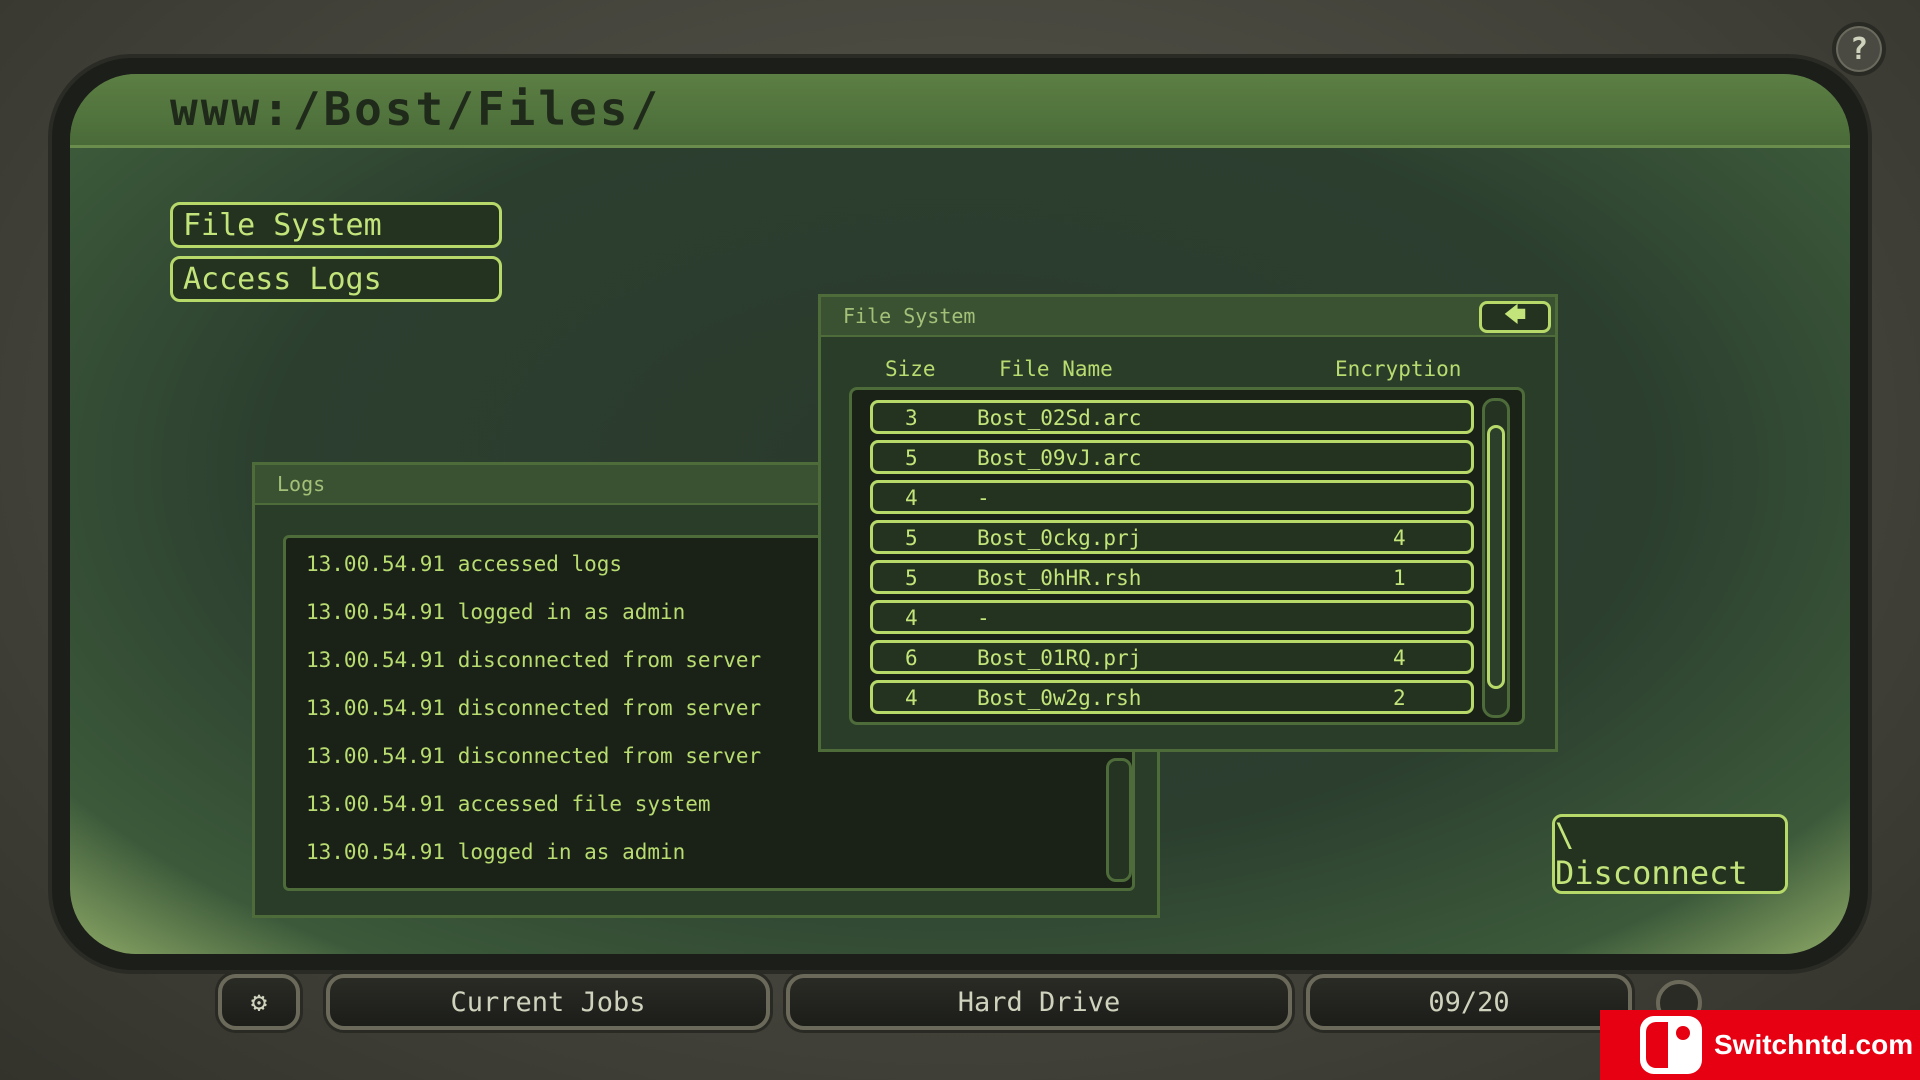  Describe the element at coordinates (1172, 417) in the screenshot. I see `file-row: 3 Bost_02Sd.arc` at that location.